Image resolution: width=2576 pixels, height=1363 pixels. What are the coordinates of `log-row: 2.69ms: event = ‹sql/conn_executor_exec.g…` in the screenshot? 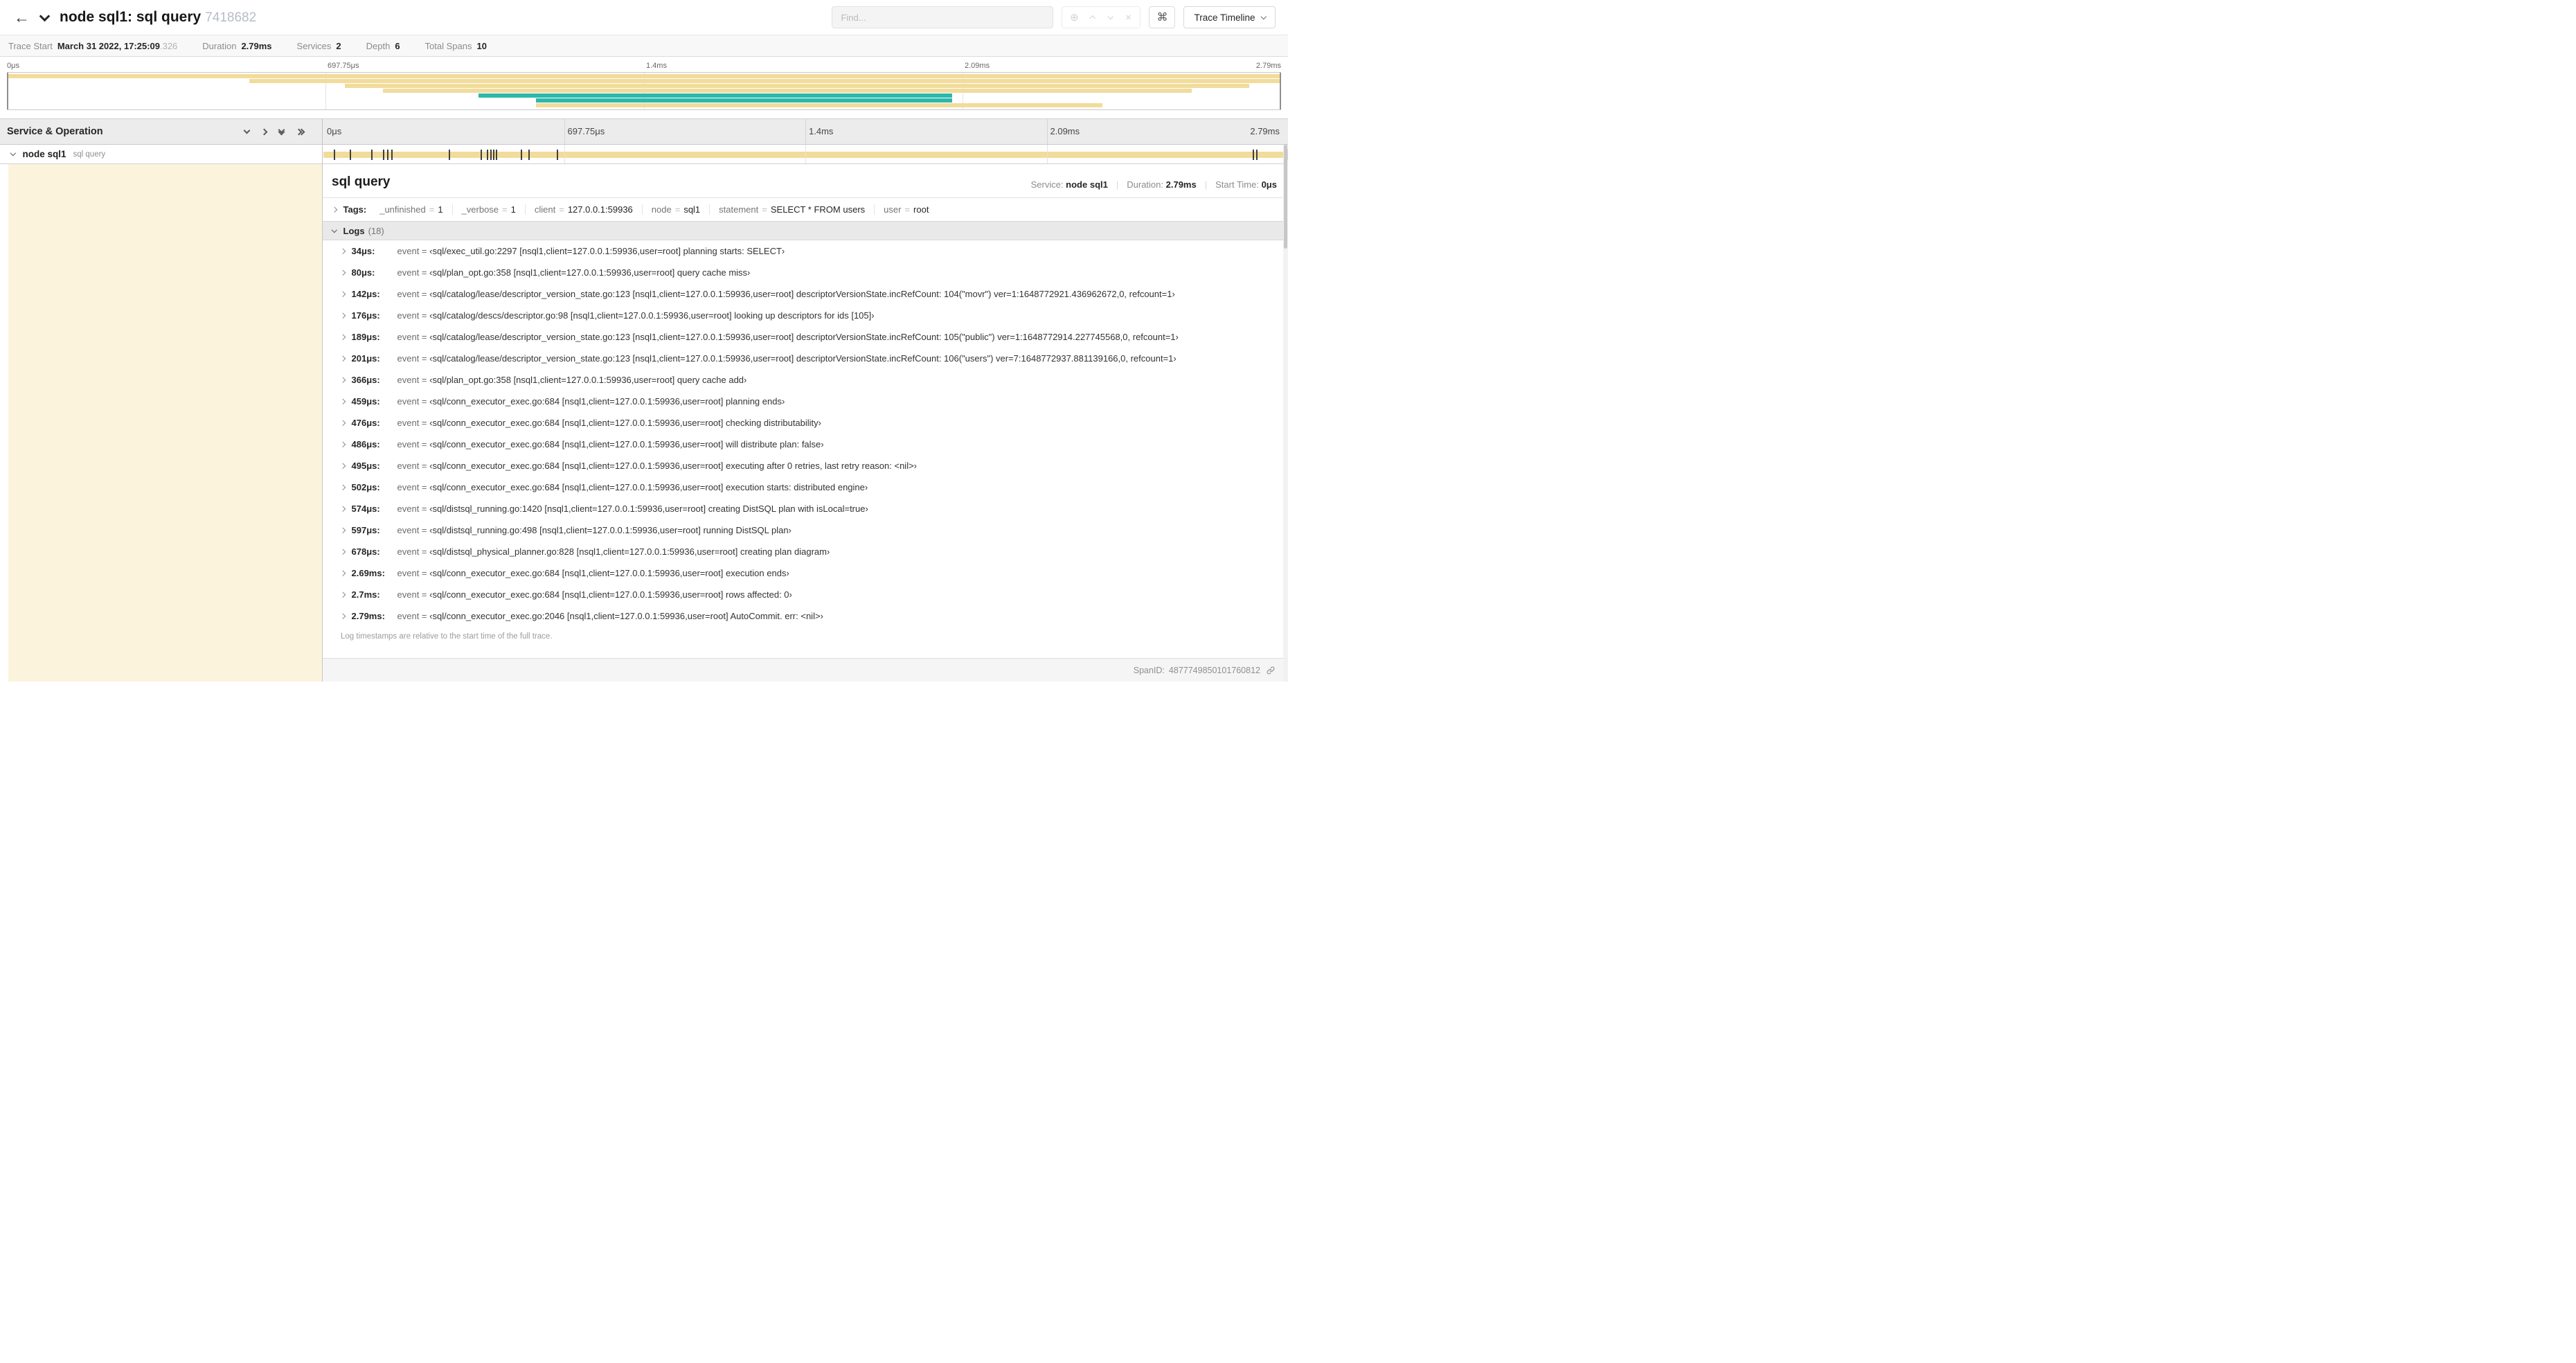 It's located at (806, 573).